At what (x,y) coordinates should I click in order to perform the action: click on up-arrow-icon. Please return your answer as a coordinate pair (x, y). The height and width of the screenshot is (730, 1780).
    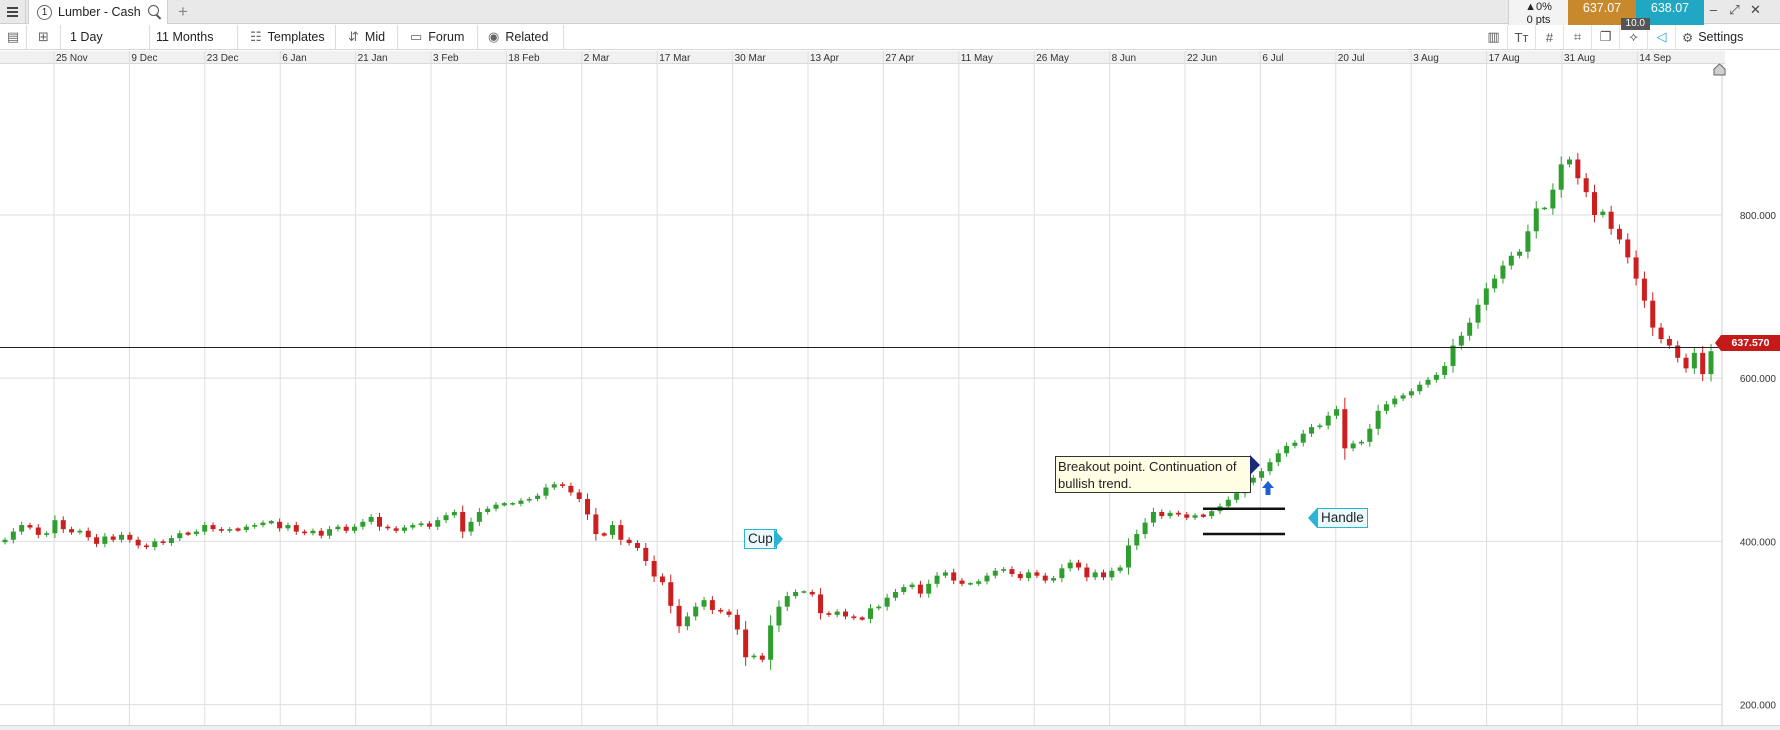
    Looking at the image, I should click on (1268, 488).